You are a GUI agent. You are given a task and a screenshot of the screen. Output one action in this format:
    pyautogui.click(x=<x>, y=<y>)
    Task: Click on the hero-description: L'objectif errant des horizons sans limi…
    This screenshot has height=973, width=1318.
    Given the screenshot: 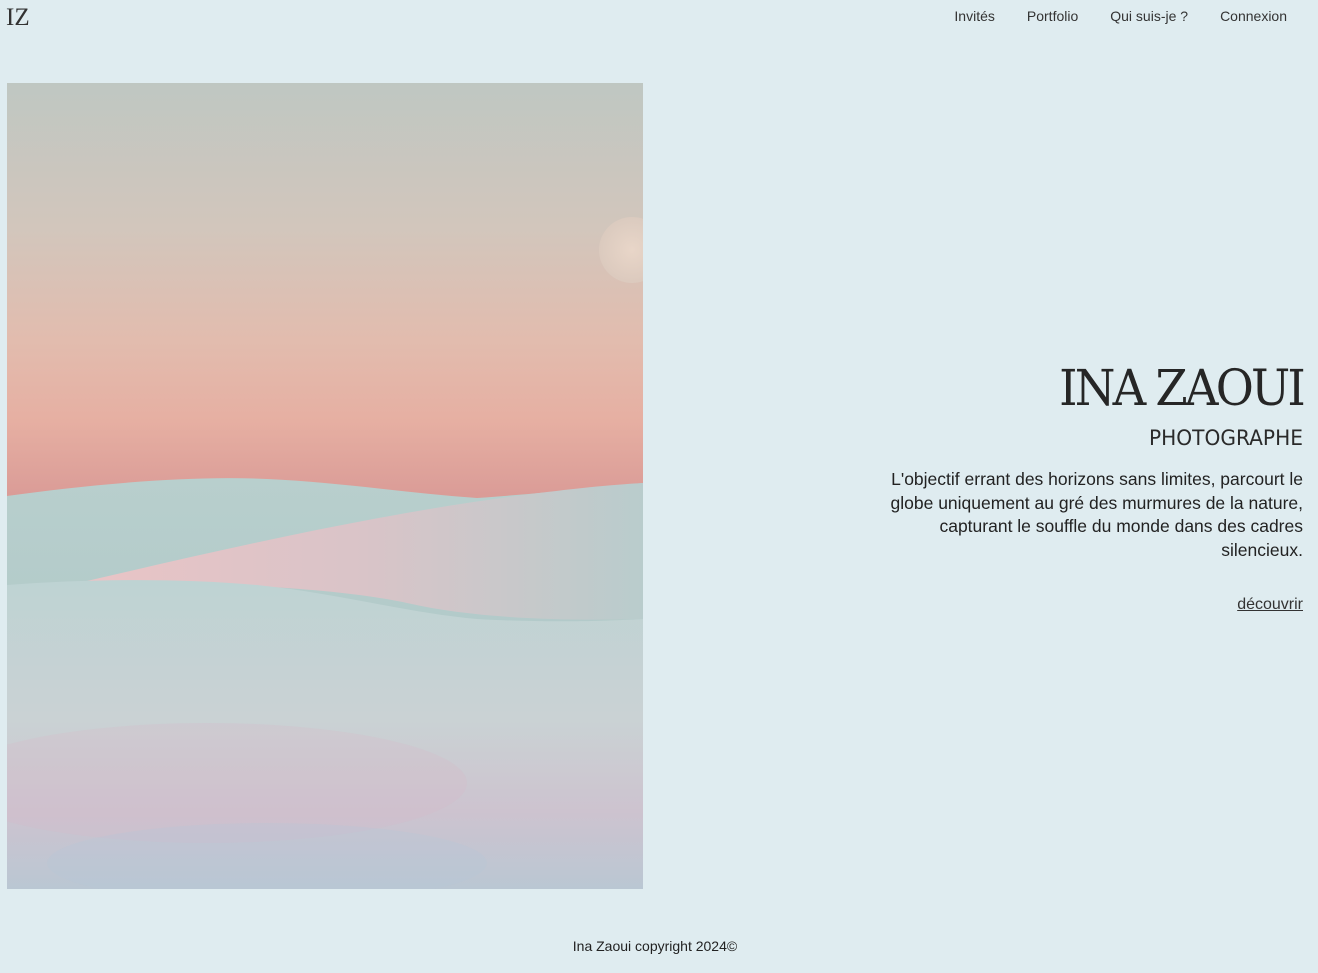 What is the action you would take?
    pyautogui.click(x=1096, y=514)
    